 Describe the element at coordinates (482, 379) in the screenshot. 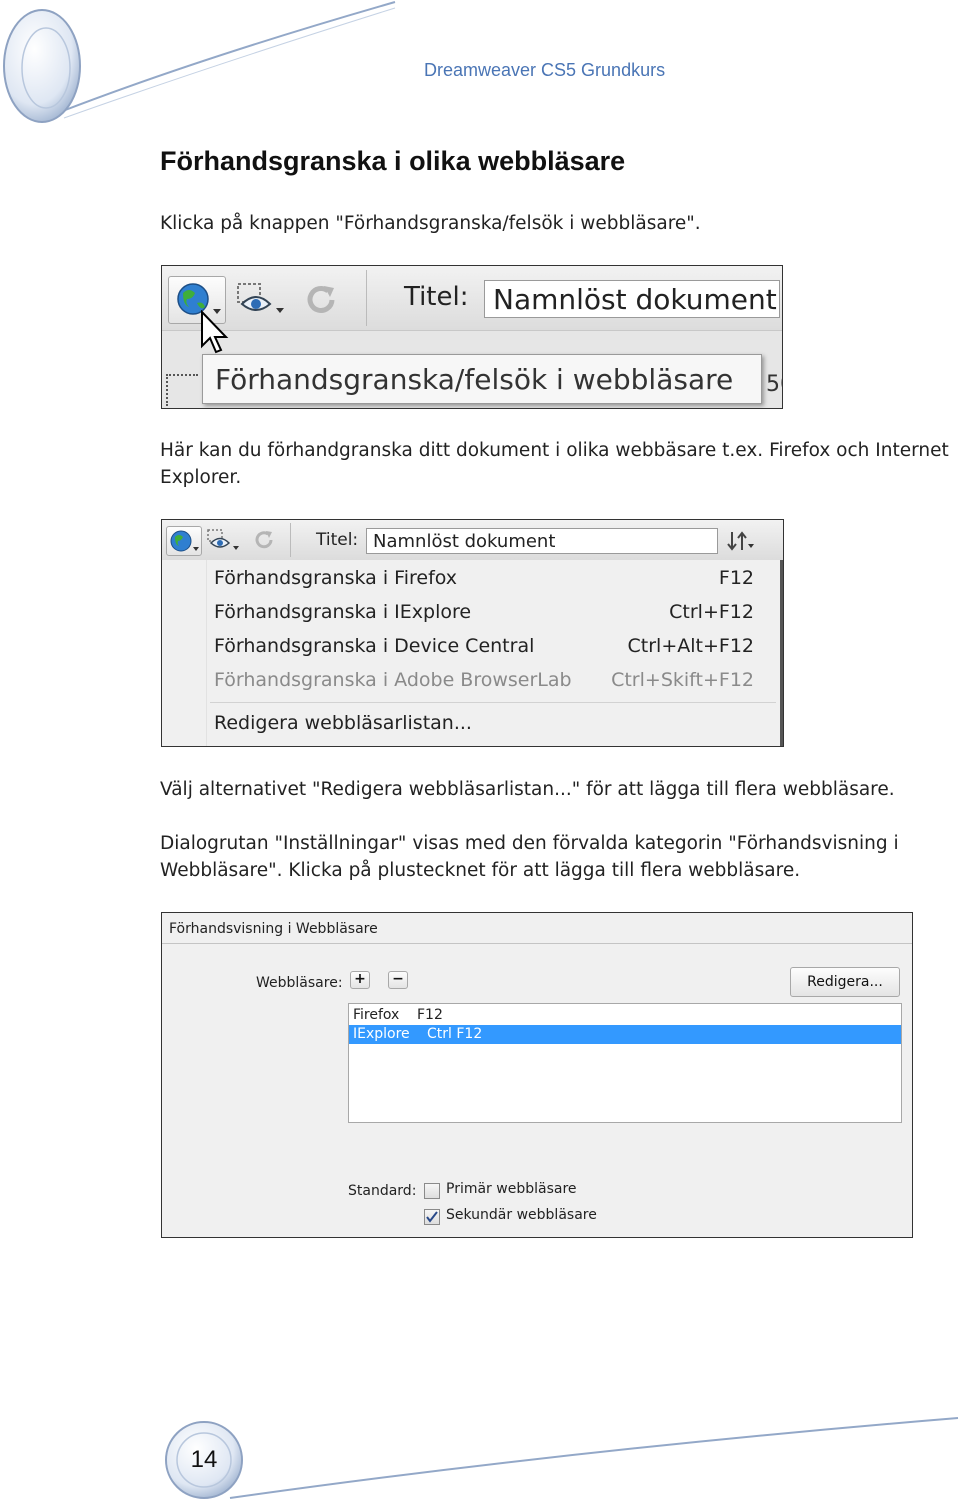

I see `tooltip: Förhandsgranska/felsök i webbläsare` at that location.